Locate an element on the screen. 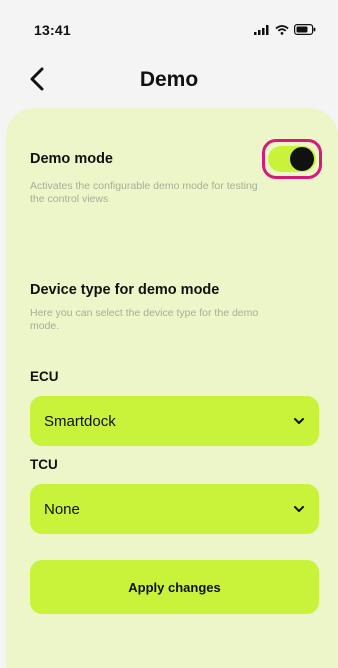 This screenshot has width=338, height=668. demo-mode-title: Demo mode is located at coordinates (71, 159).